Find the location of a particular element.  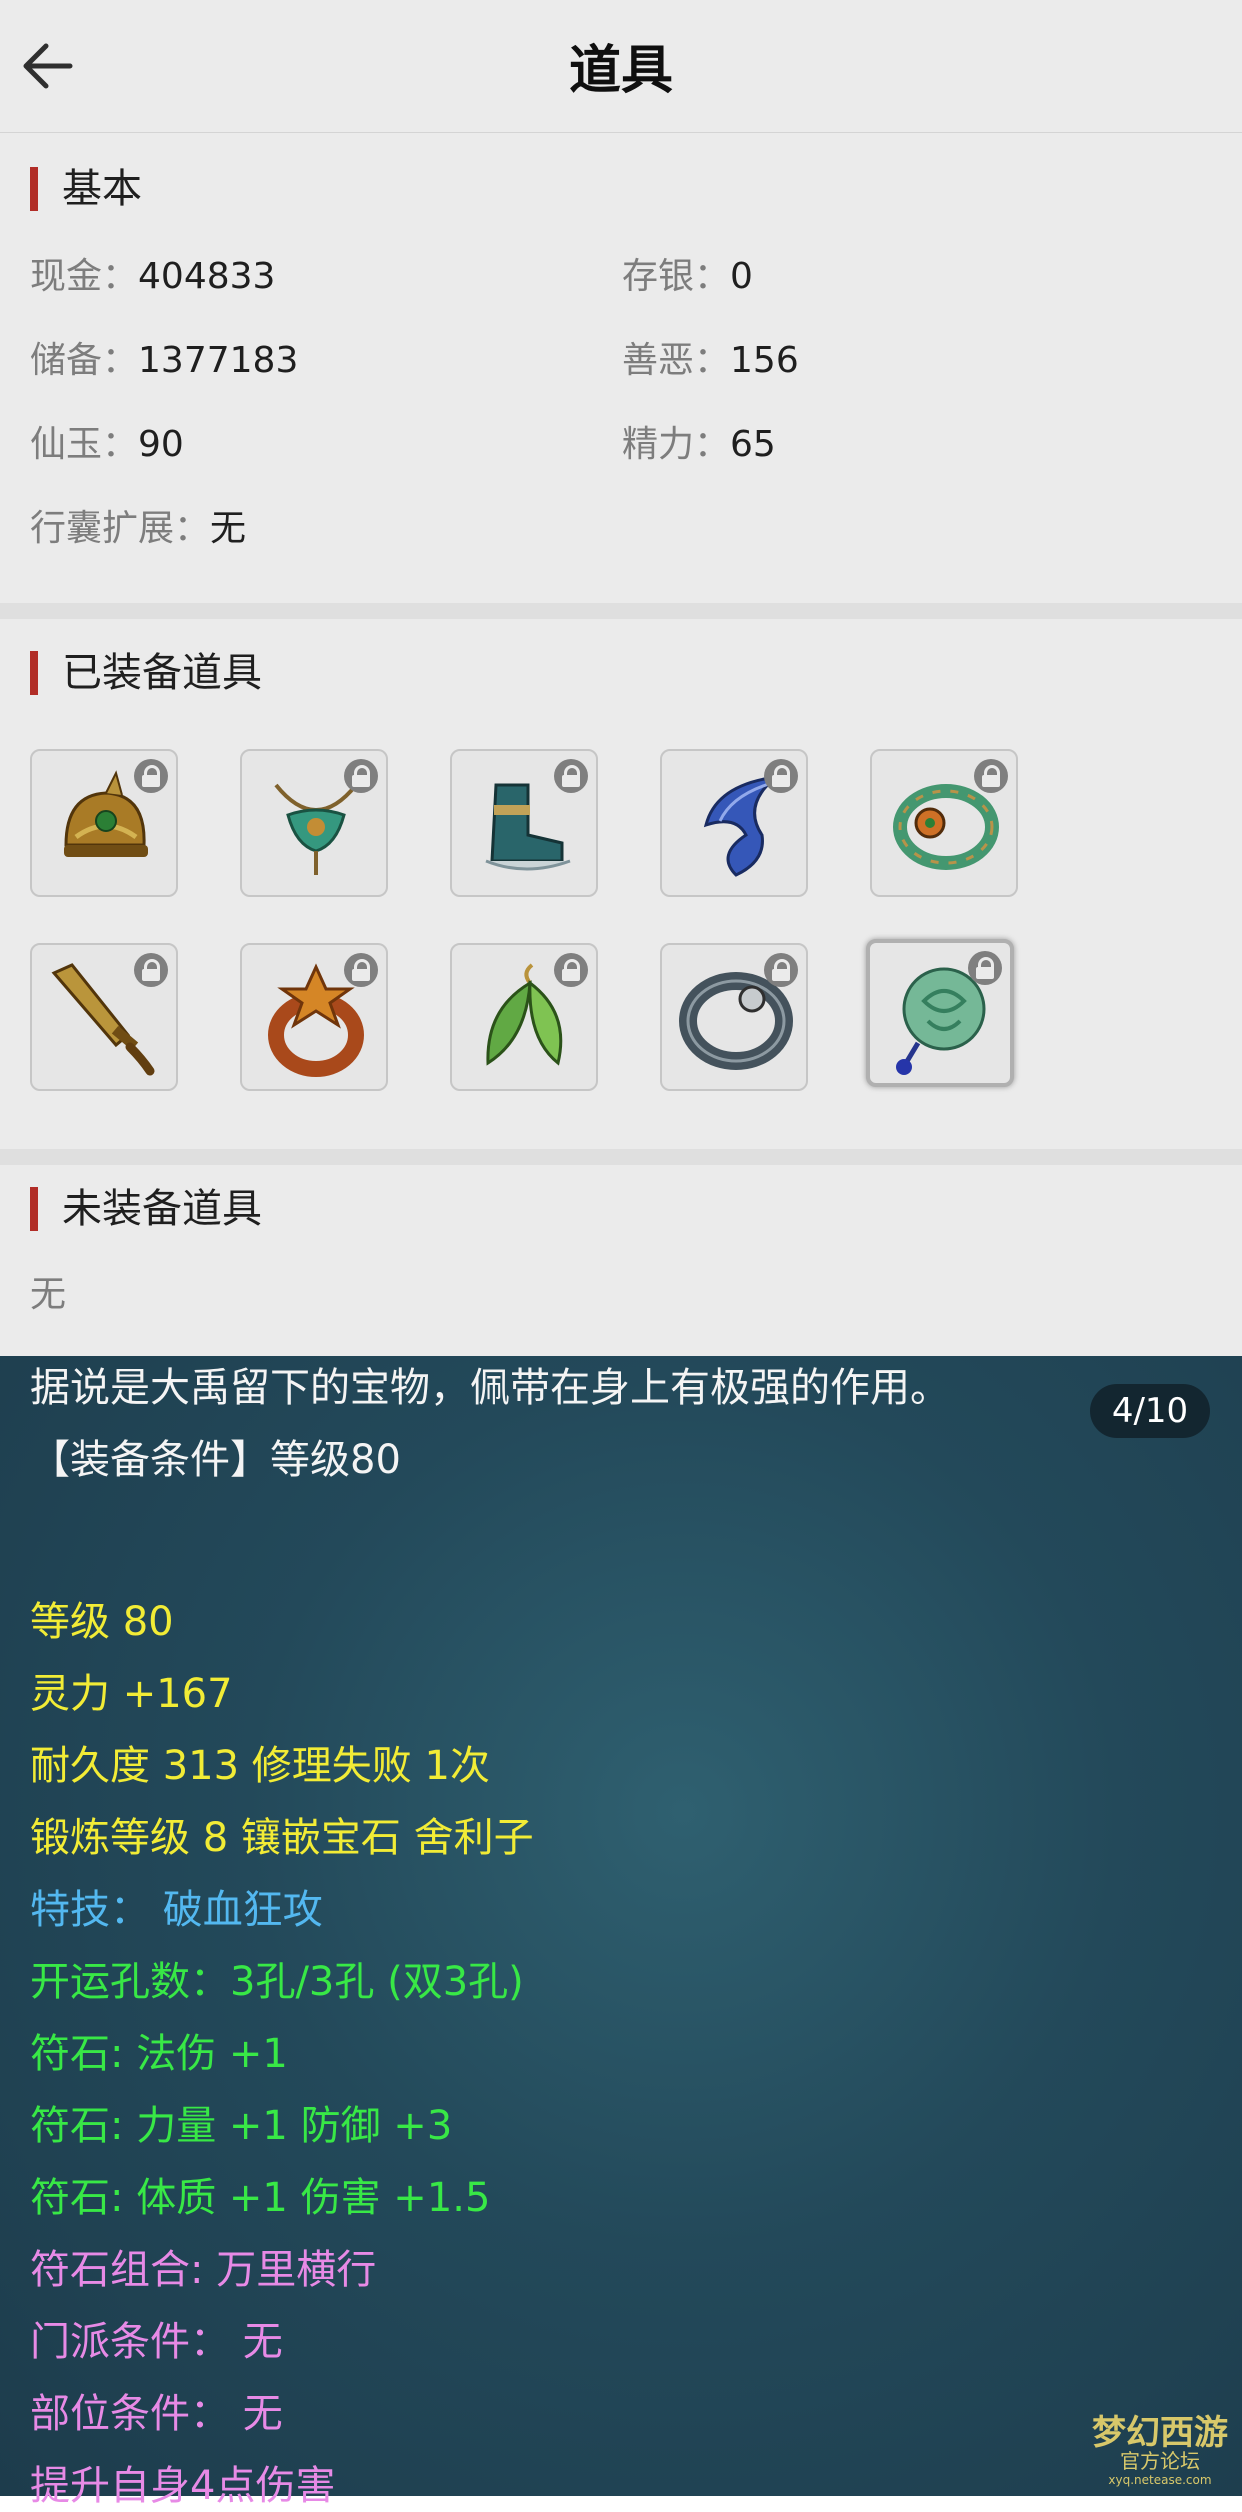

jade-row: 仙玉：90 is located at coordinates (107, 445).